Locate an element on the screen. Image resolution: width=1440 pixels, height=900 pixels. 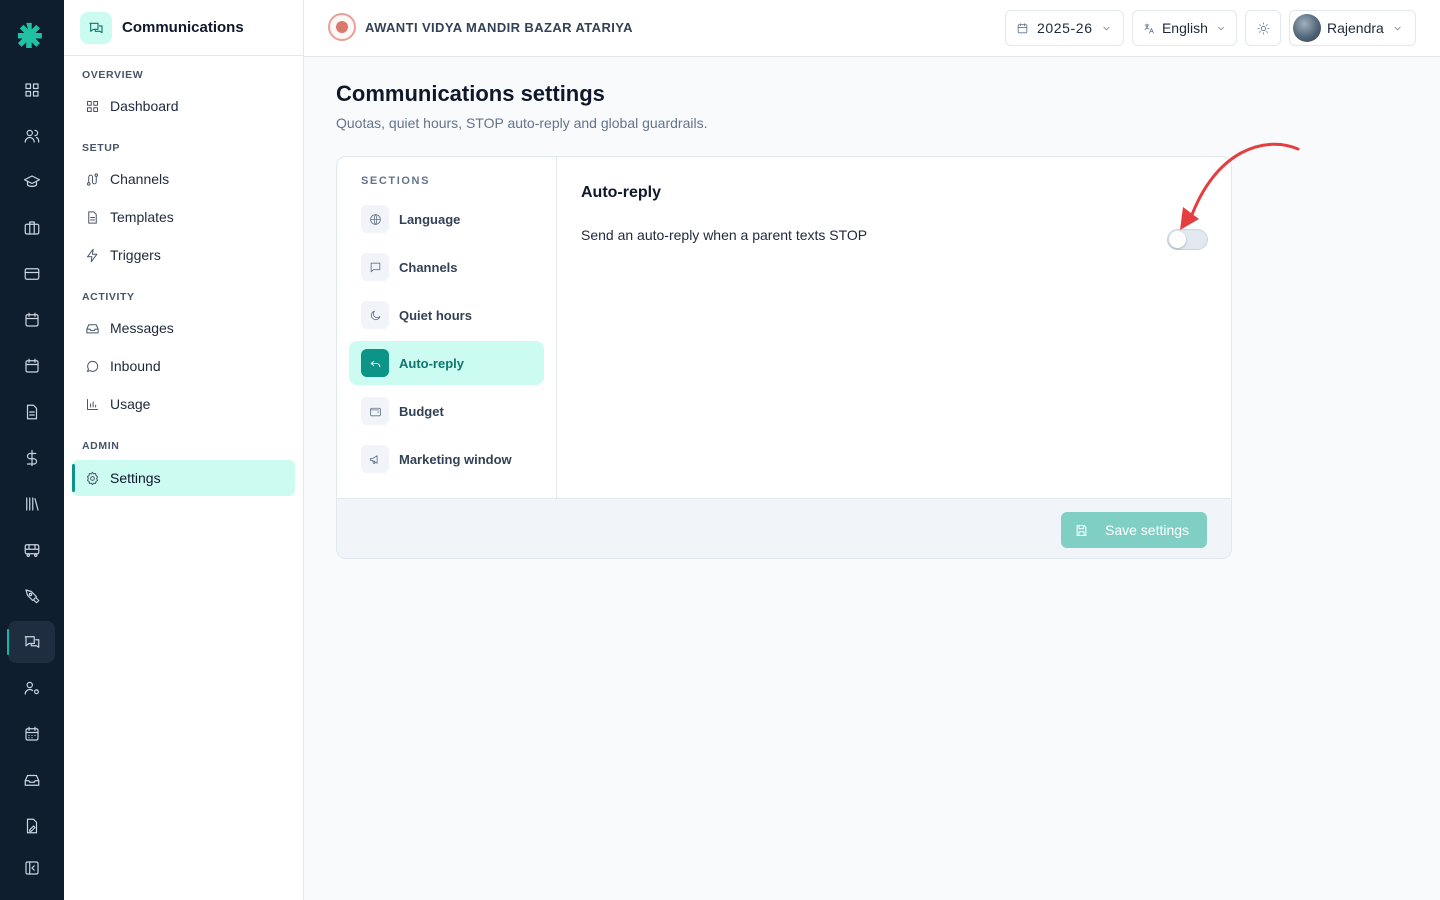
calendar-grid-icon is located at coordinates (31, 734).